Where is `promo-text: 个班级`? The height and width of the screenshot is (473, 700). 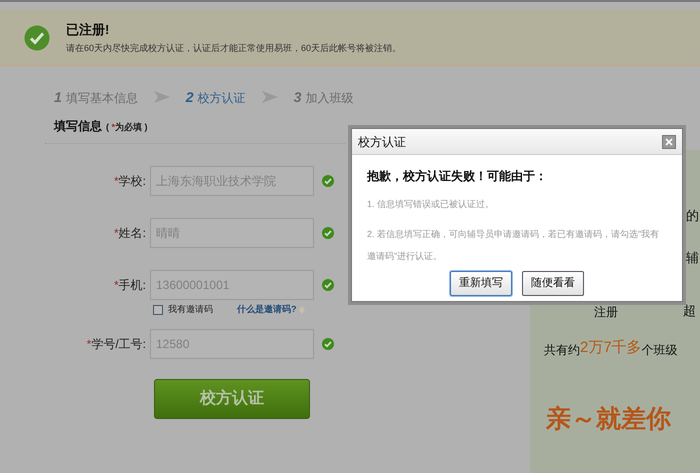 promo-text: 个班级 is located at coordinates (660, 350).